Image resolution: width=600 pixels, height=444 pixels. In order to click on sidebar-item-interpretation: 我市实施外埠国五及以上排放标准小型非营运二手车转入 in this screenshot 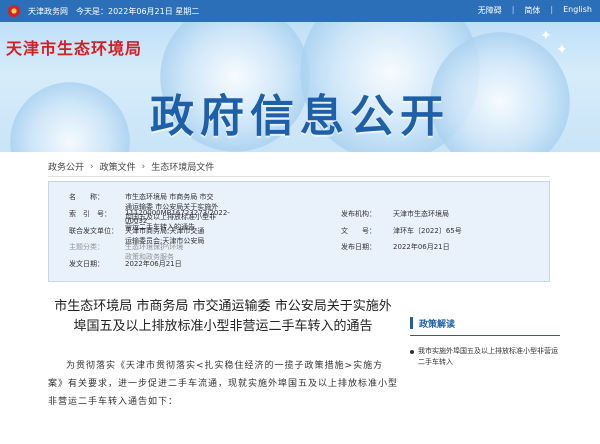, I will do `click(485, 357)`.